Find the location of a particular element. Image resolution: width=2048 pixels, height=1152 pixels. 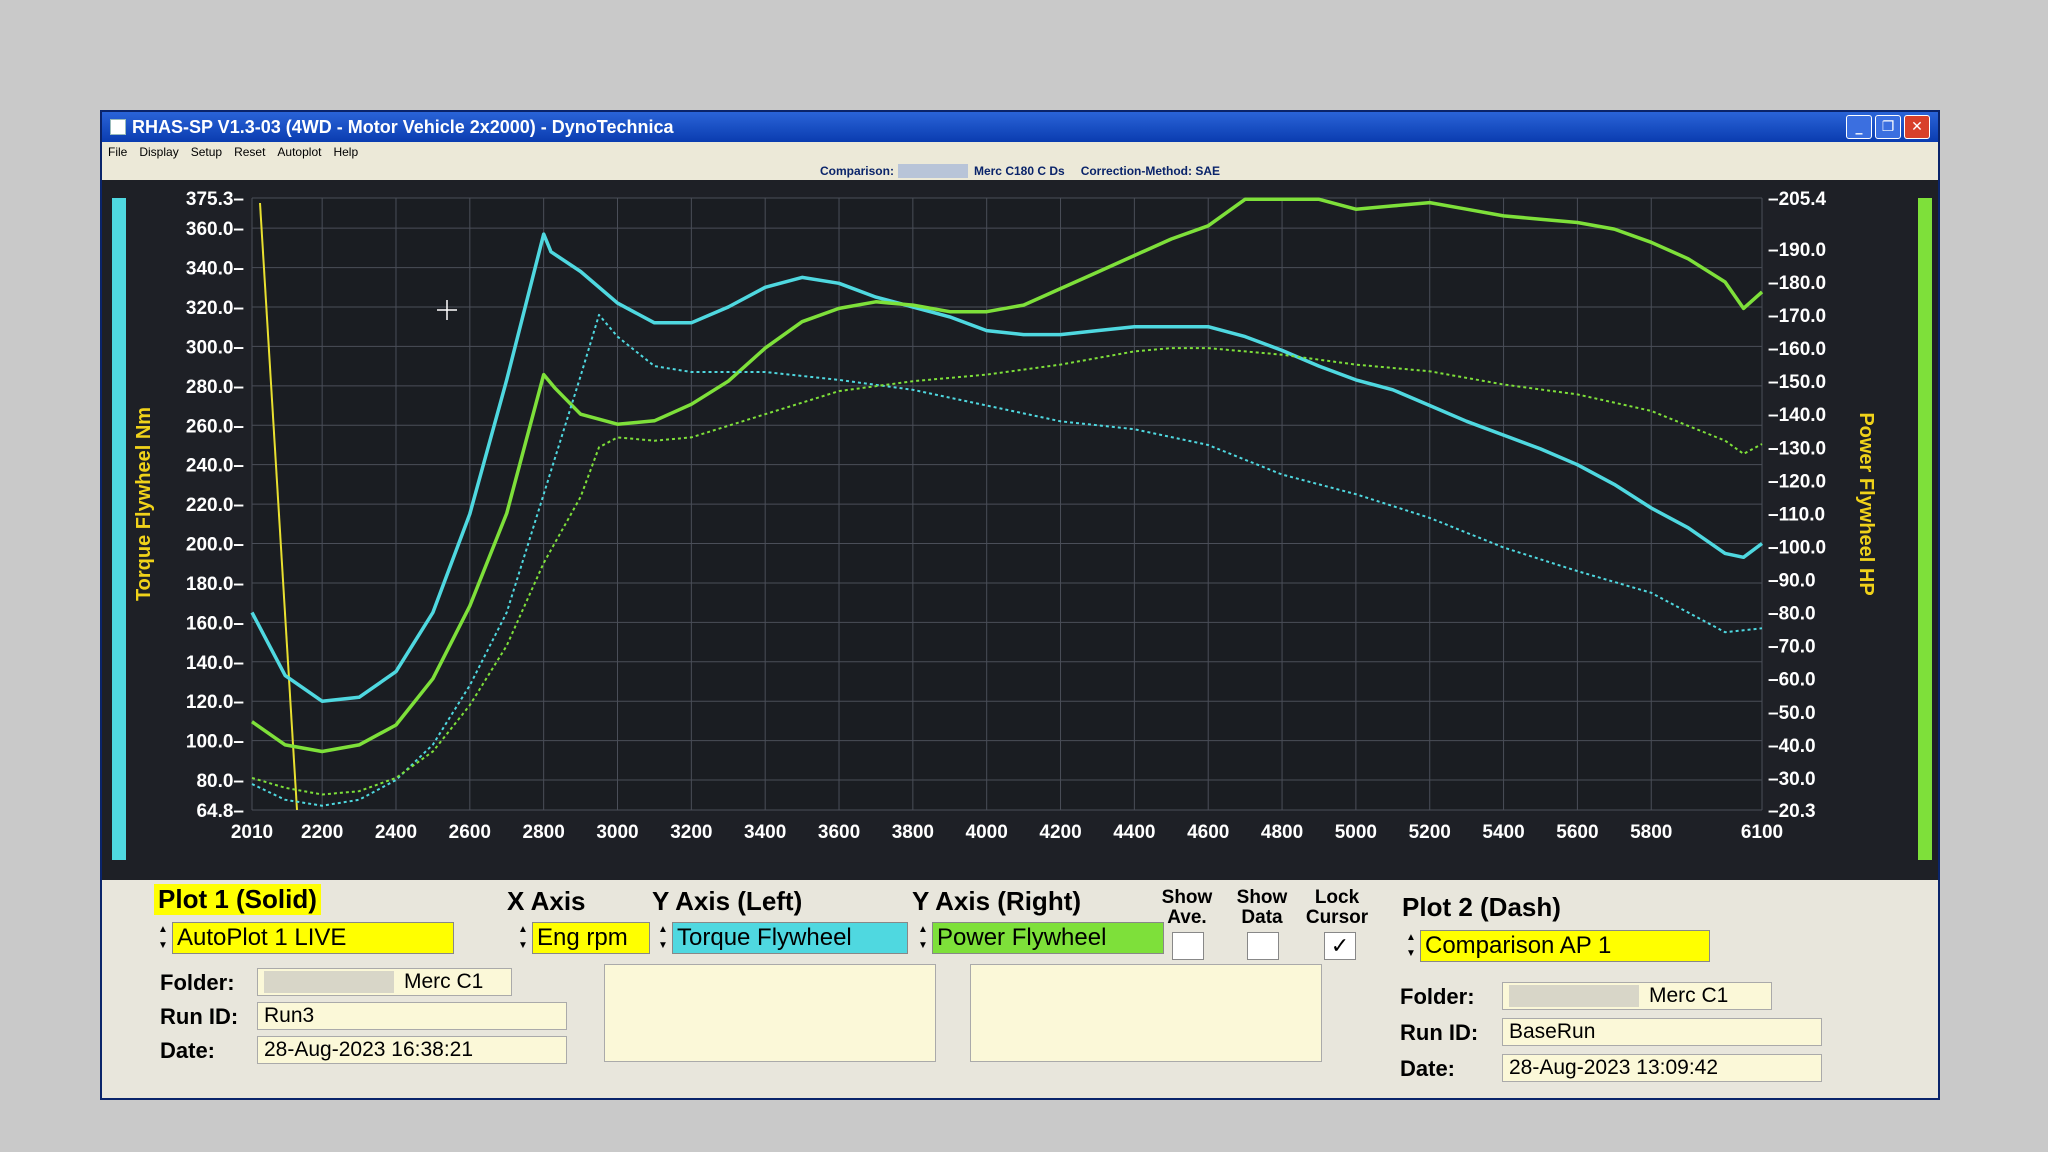

y-right-tick-label: –150.0 is located at coordinates (1797, 382).